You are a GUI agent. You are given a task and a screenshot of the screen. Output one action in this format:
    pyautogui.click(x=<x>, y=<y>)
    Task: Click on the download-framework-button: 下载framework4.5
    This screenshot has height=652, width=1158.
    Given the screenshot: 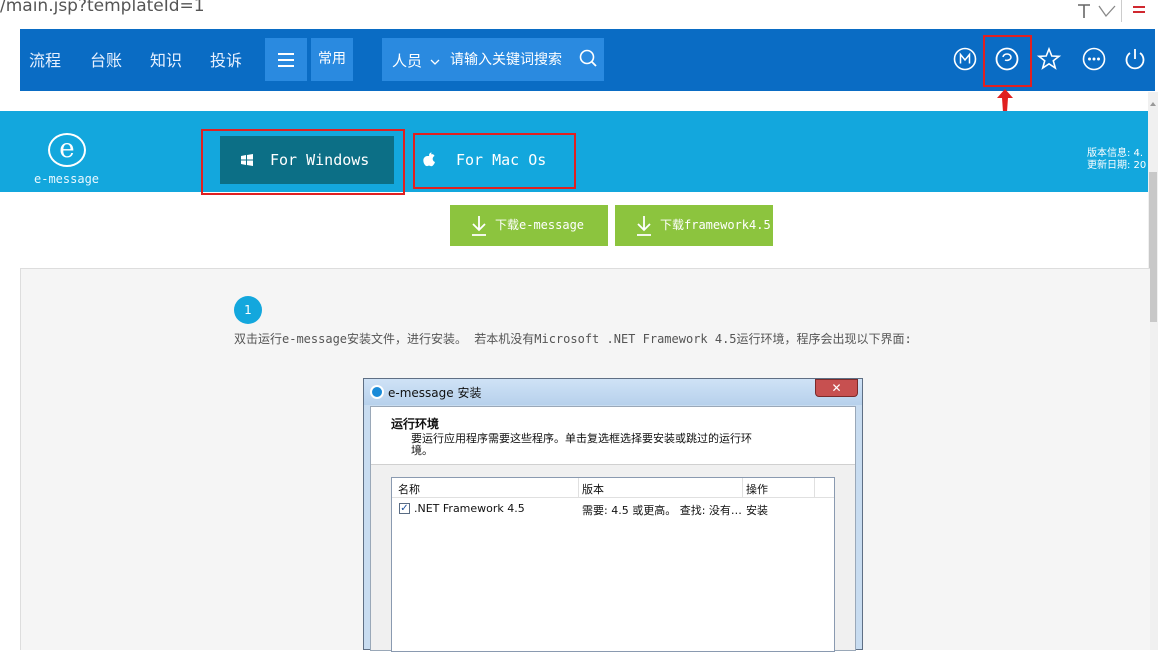 What is the action you would take?
    pyautogui.click(x=694, y=225)
    